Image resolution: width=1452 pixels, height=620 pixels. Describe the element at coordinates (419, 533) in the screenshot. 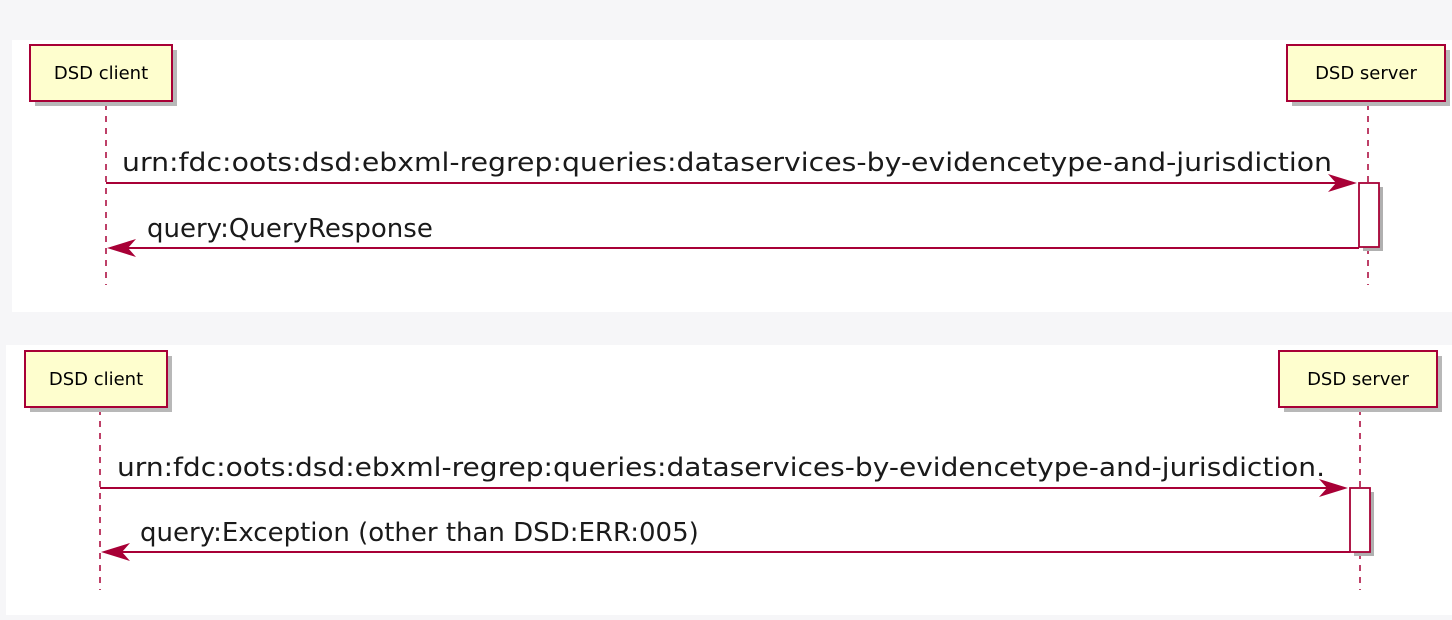

I see `response-message-label: query:Exception (other than DSD:ERR:005)` at that location.